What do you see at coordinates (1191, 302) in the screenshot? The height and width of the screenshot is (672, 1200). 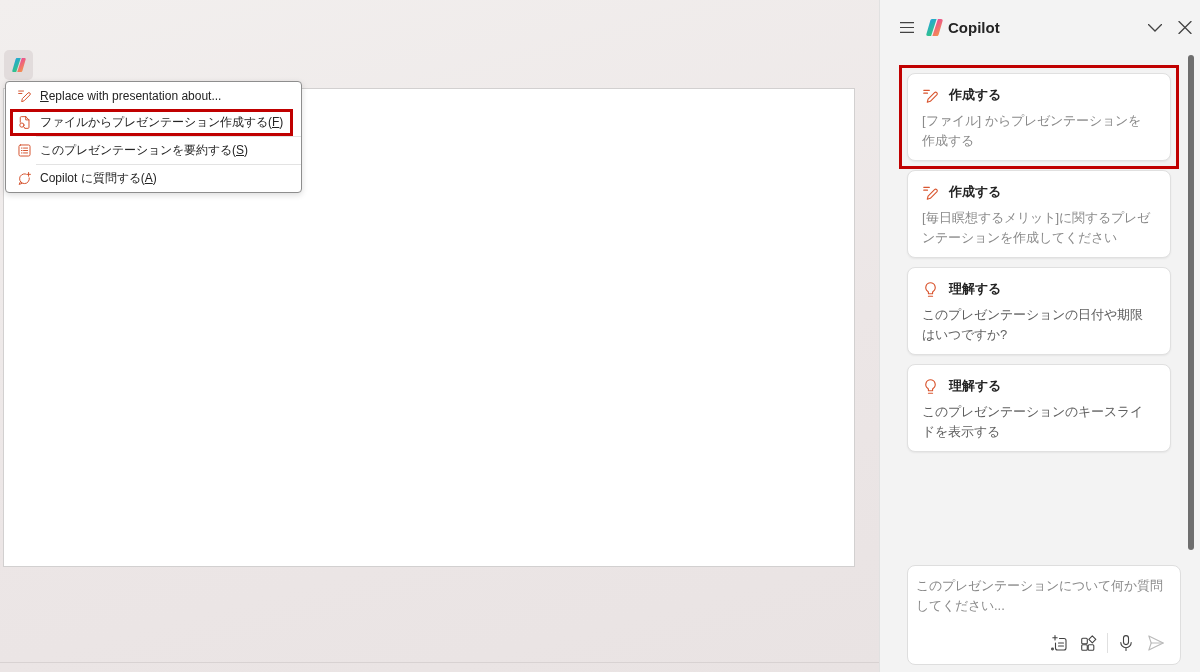 I see `scrollbar-thumb` at bounding box center [1191, 302].